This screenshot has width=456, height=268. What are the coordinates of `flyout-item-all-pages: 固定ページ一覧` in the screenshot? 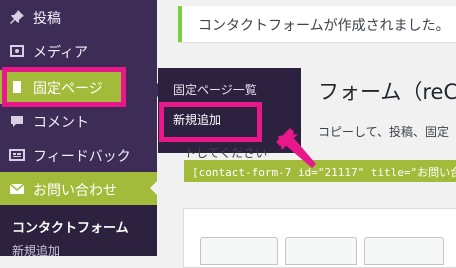 It's located at (215, 89).